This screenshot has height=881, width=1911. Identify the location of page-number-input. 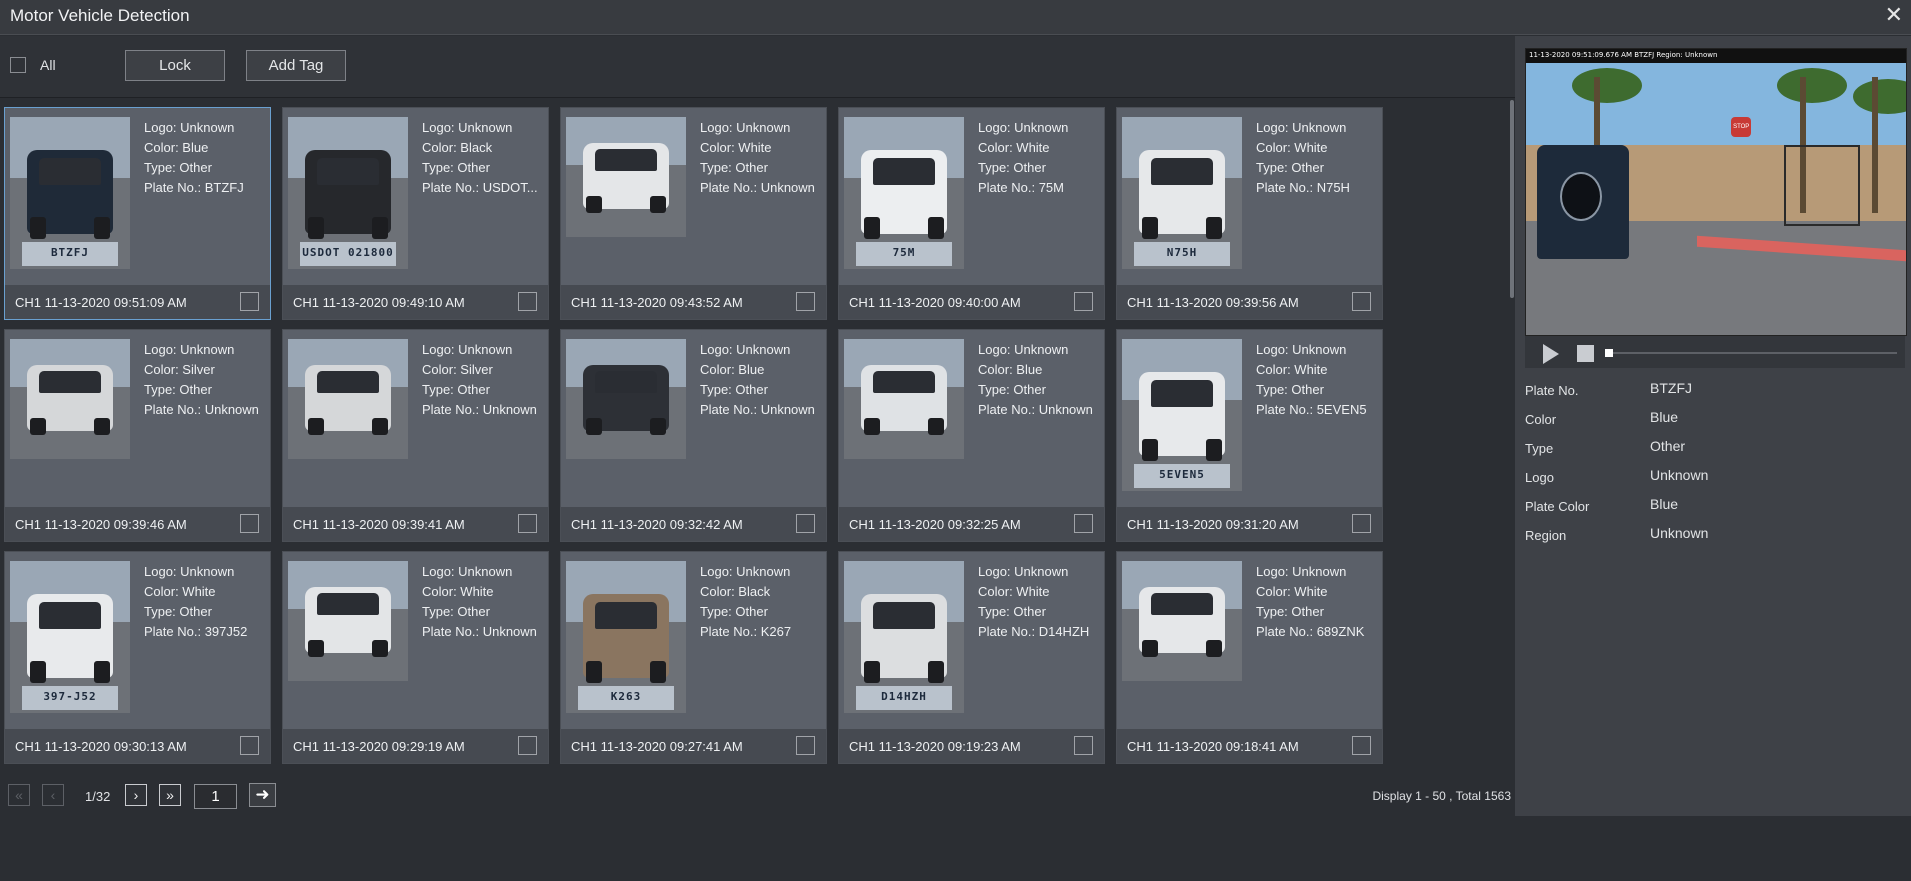
(215, 796).